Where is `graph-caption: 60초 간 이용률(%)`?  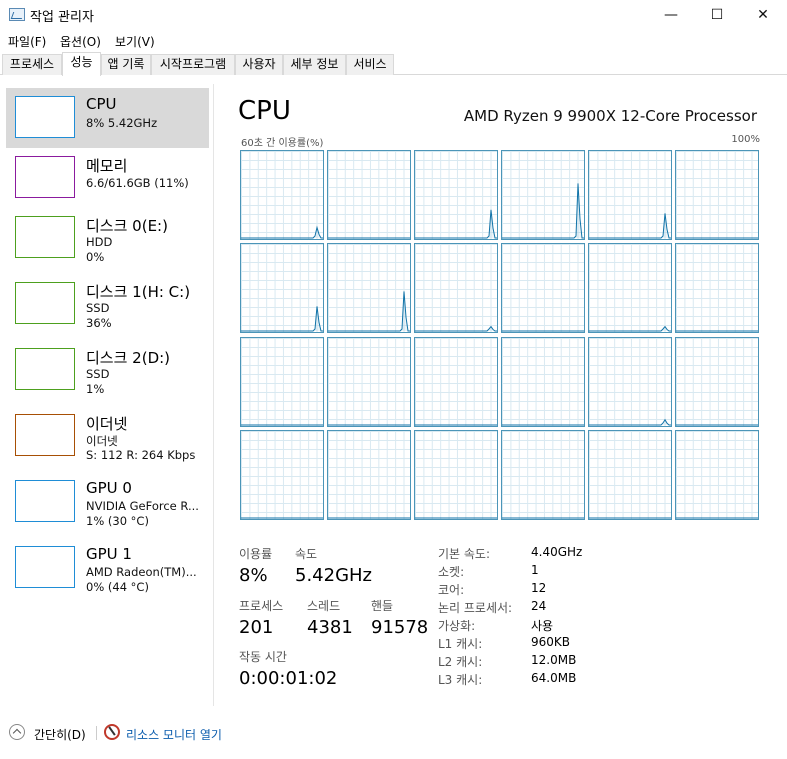
graph-caption: 60초 간 이용률(%) is located at coordinates (282, 143).